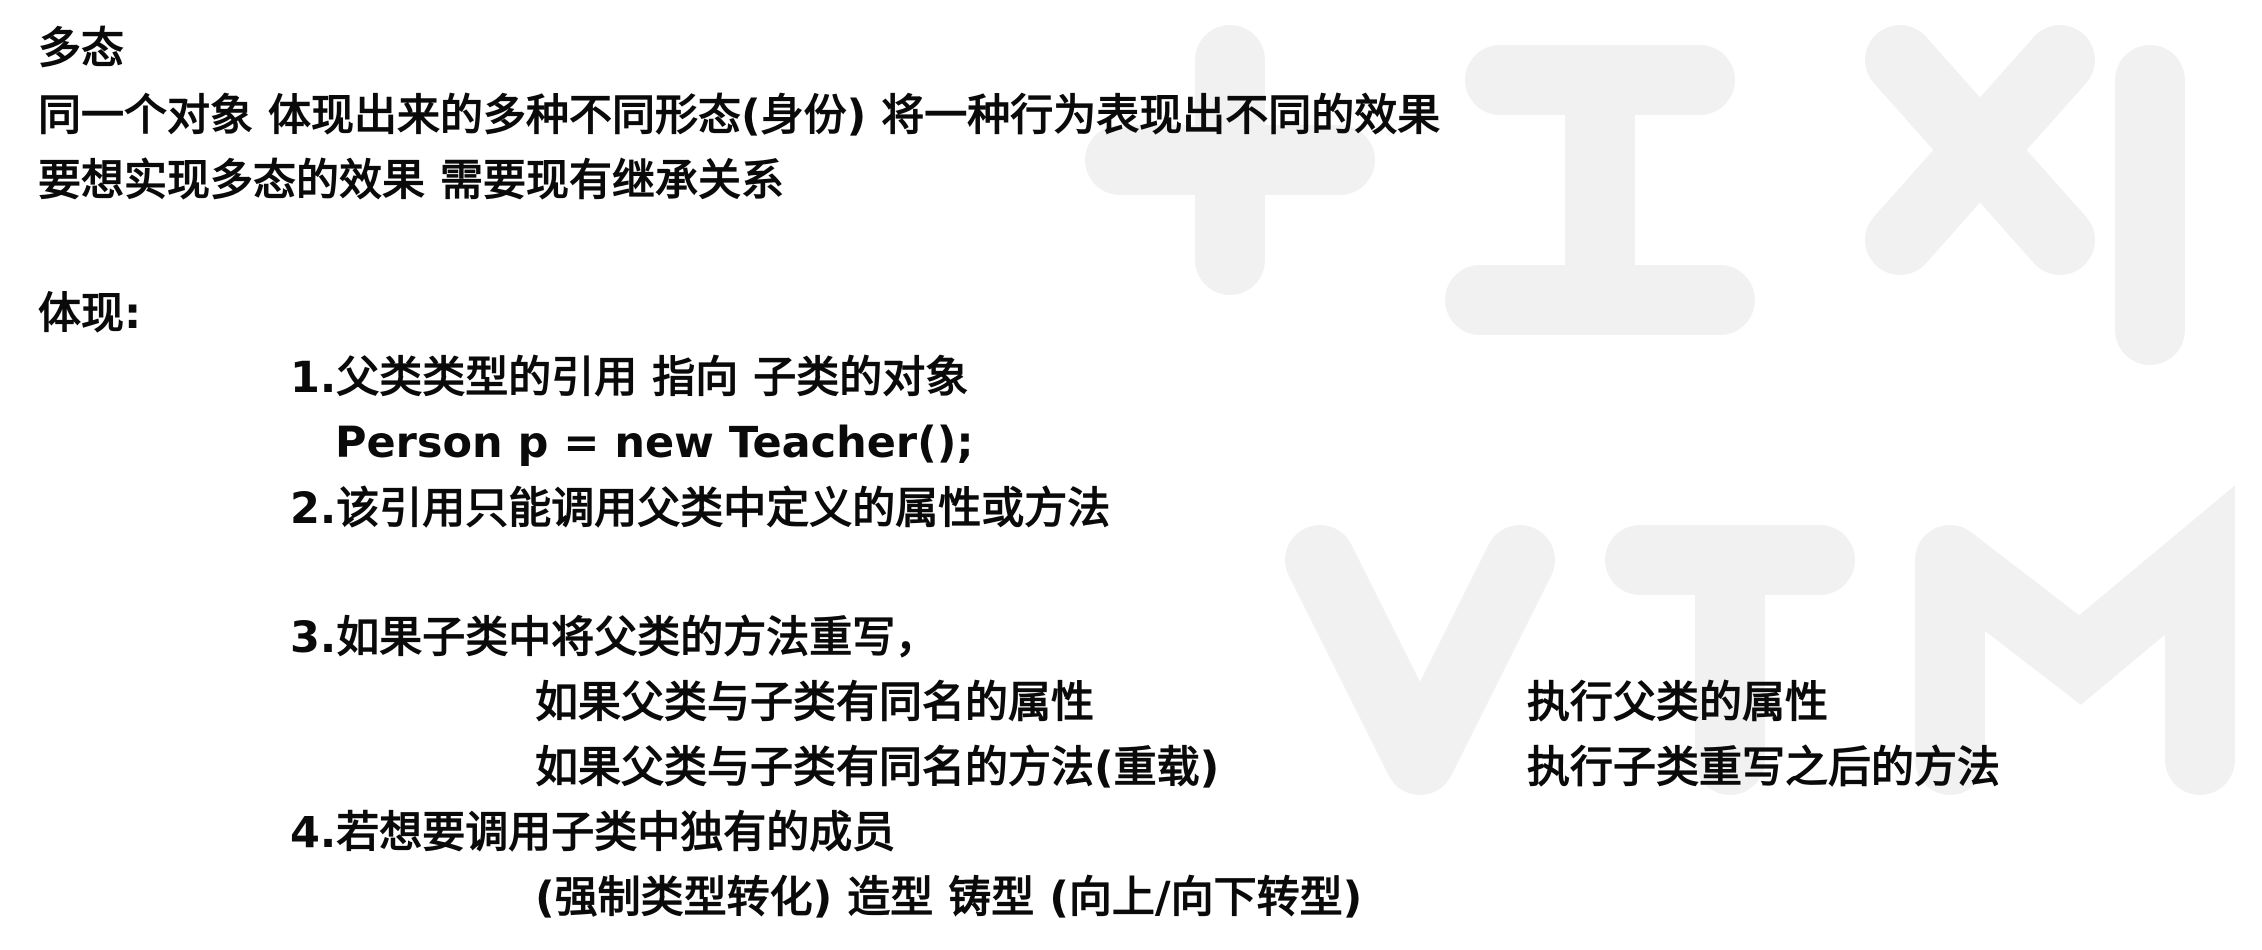 The height and width of the screenshot is (950, 2262). I want to click on case-field-result: 执行父类的属性, so click(1677, 703).